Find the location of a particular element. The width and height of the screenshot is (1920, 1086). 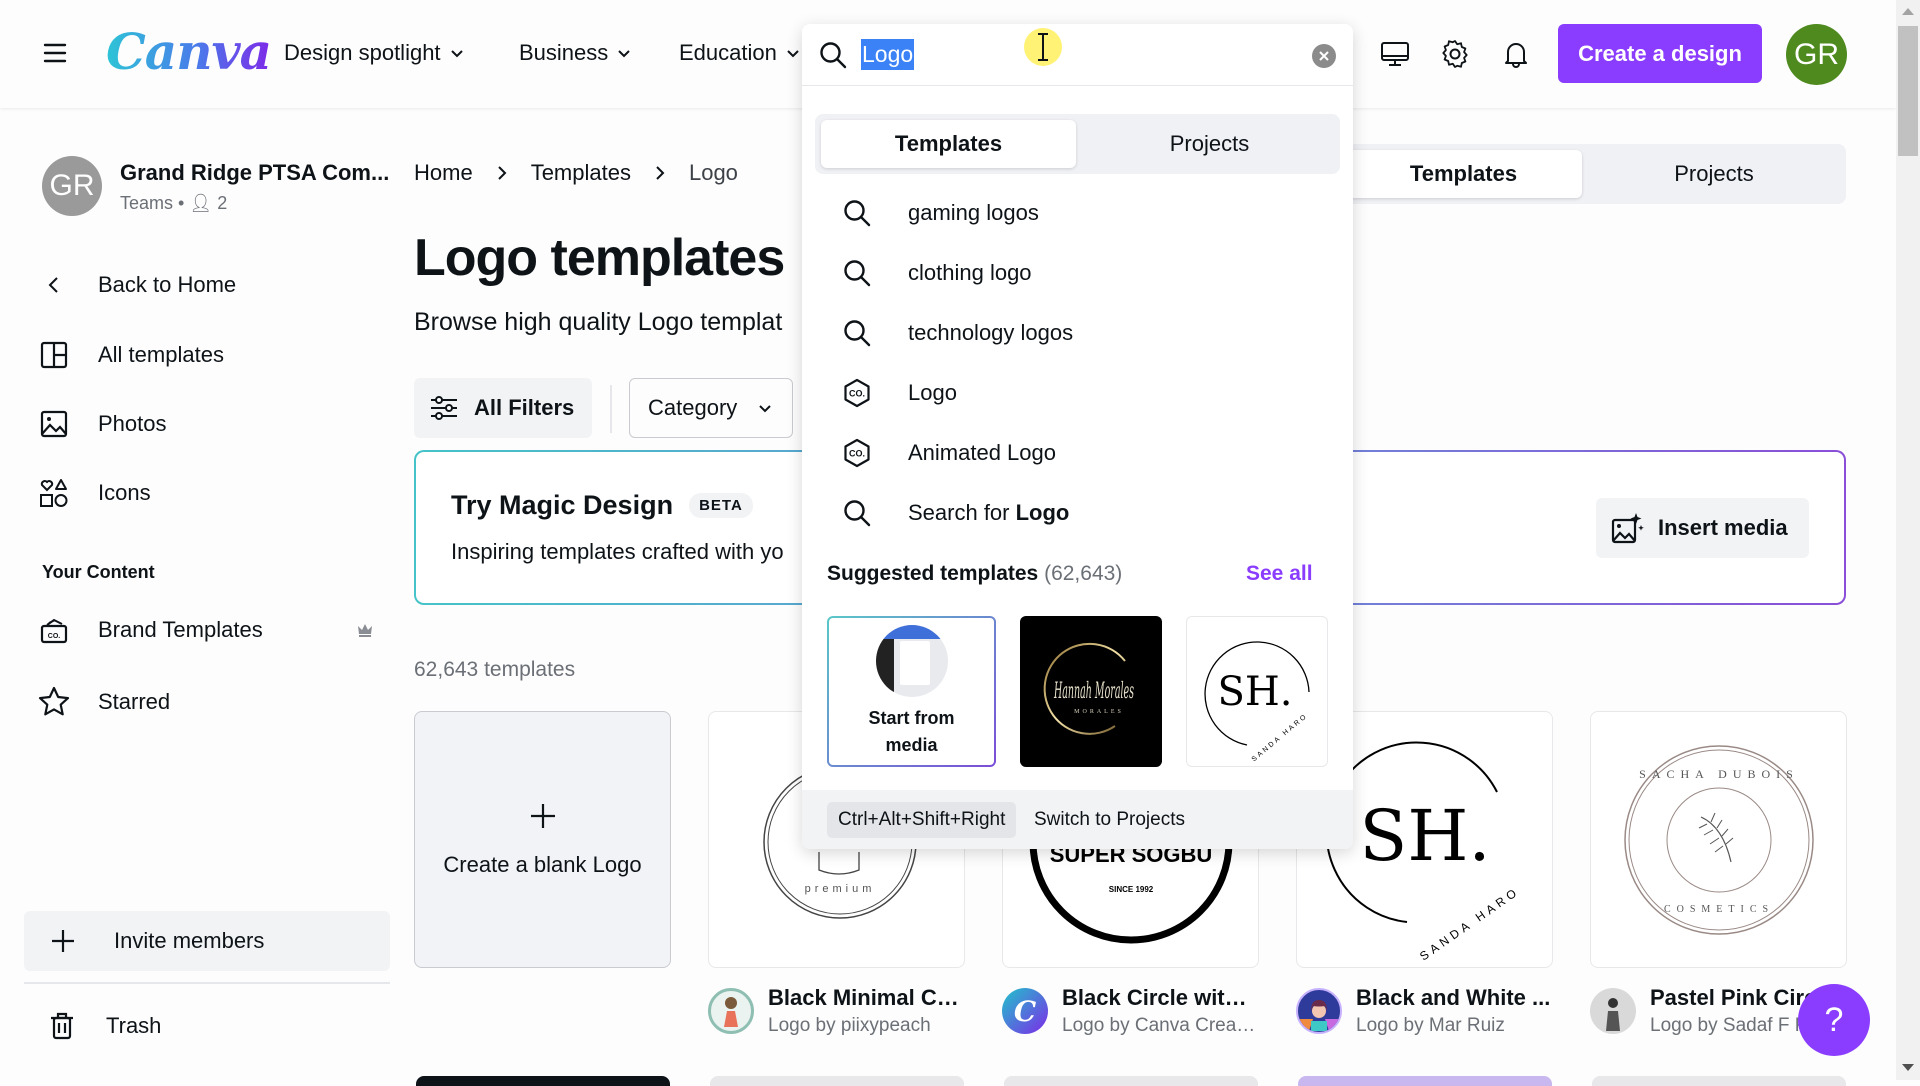

suggested-count: (62,643) is located at coordinates (1083, 573).